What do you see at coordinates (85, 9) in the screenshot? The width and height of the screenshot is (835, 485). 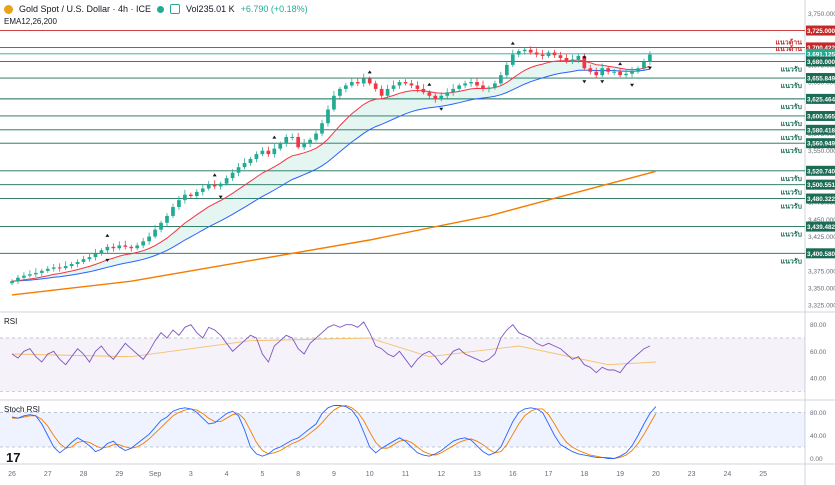 I see `symbol-title: Gold Spot / U.S. Dollar · 4h · ICE` at bounding box center [85, 9].